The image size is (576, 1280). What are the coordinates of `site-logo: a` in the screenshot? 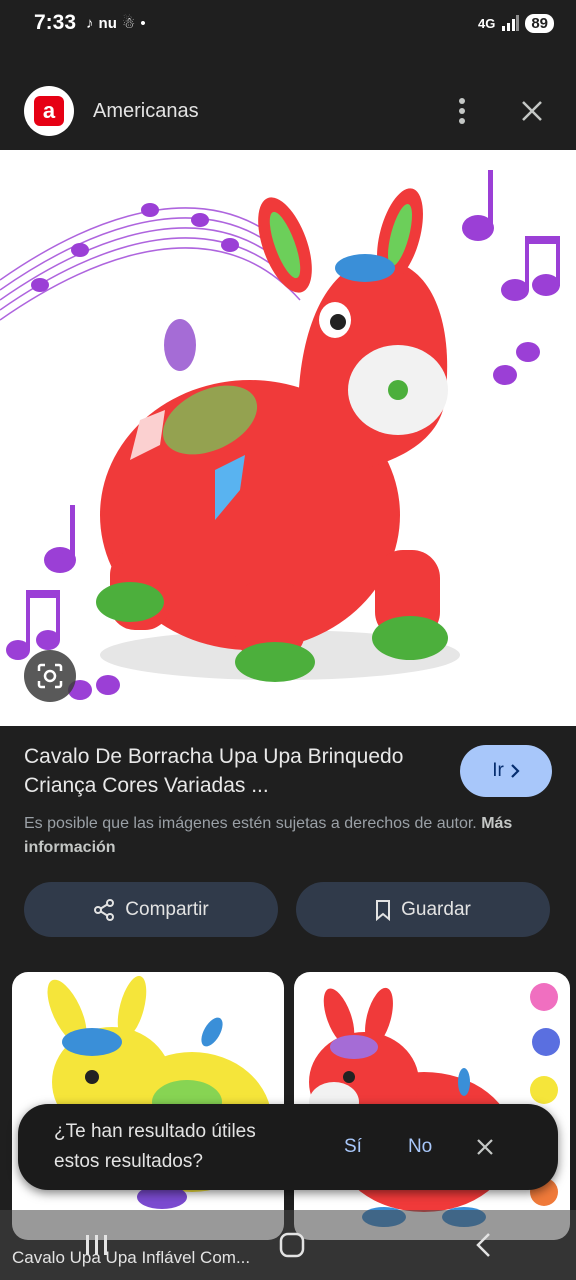 It's located at (49, 111).